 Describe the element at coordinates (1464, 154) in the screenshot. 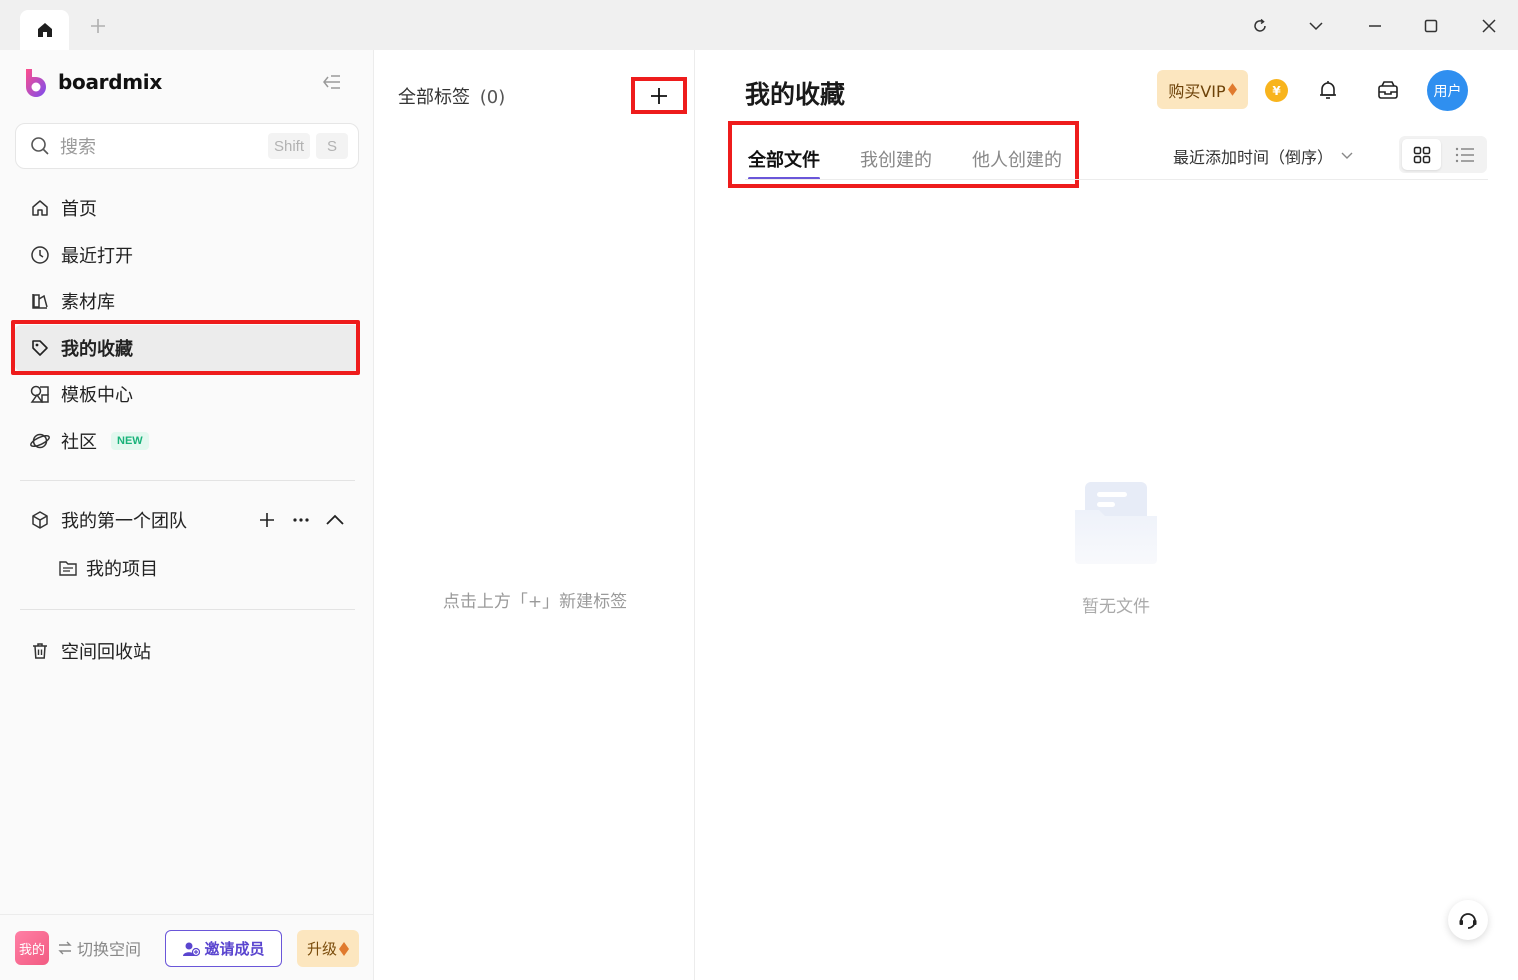

I see `list-view-button` at that location.